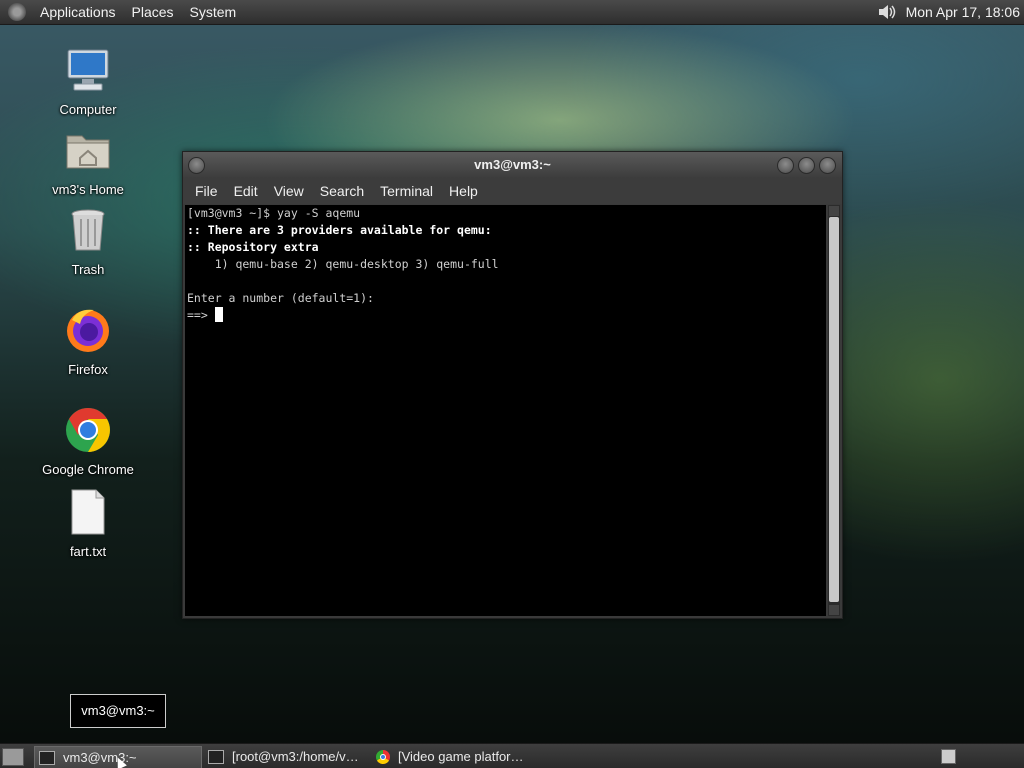 The width and height of the screenshot is (1024, 768). Describe the element at coordinates (806, 165) in the screenshot. I see `maximize-button` at that location.